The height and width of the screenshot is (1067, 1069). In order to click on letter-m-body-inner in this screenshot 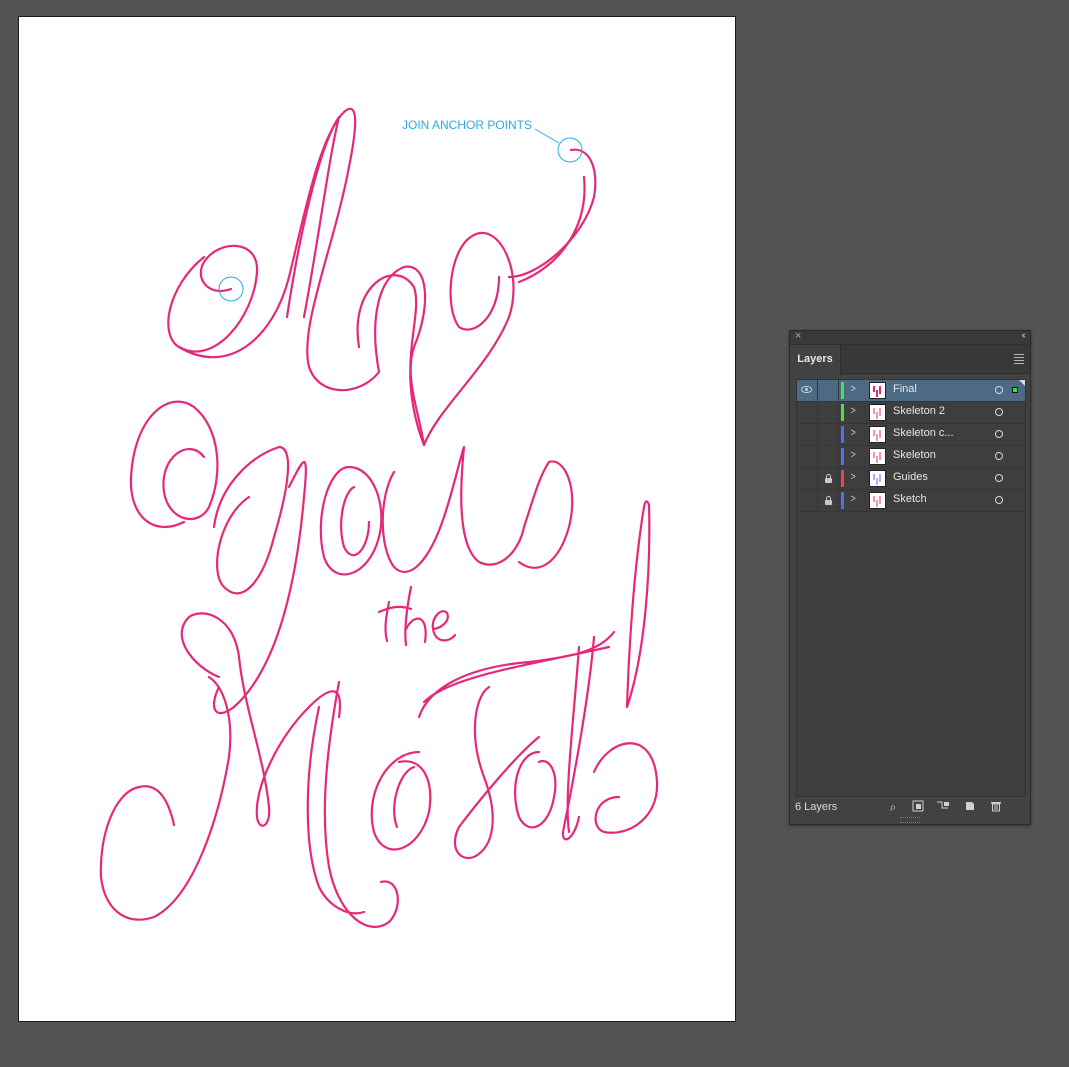, I will do `click(336, 810)`.